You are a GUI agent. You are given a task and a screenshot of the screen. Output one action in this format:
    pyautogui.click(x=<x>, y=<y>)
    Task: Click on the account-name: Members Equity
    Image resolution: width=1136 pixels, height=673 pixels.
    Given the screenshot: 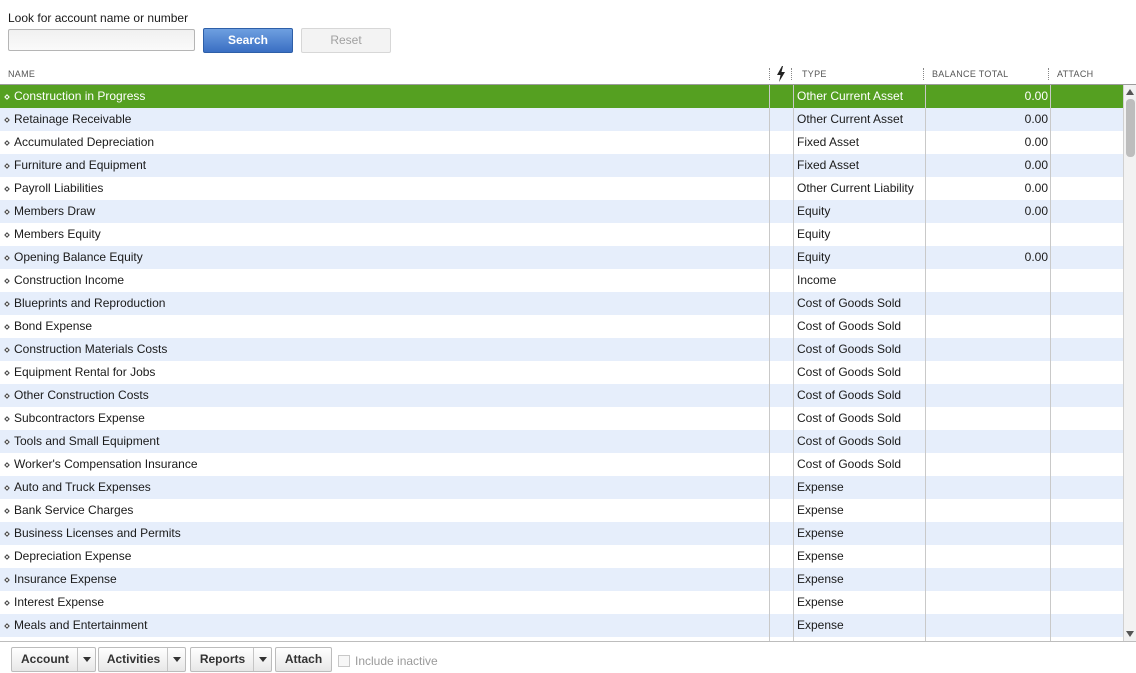 What is the action you would take?
    pyautogui.click(x=57, y=234)
    